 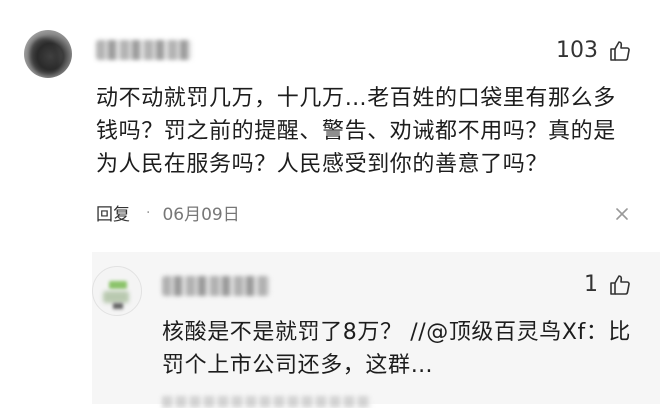 What do you see at coordinates (144, 50) in the screenshot?
I see `commenter-username` at bounding box center [144, 50].